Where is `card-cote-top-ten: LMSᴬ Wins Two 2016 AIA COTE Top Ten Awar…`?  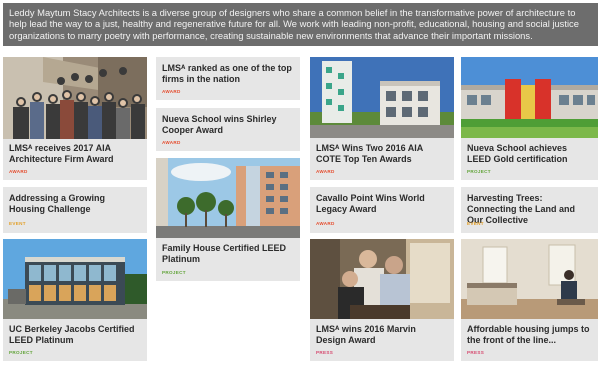
card-cote-top-ten: LMSᴬ Wins Two 2016 AIA COTE Top Ten Awar… is located at coordinates (382, 118).